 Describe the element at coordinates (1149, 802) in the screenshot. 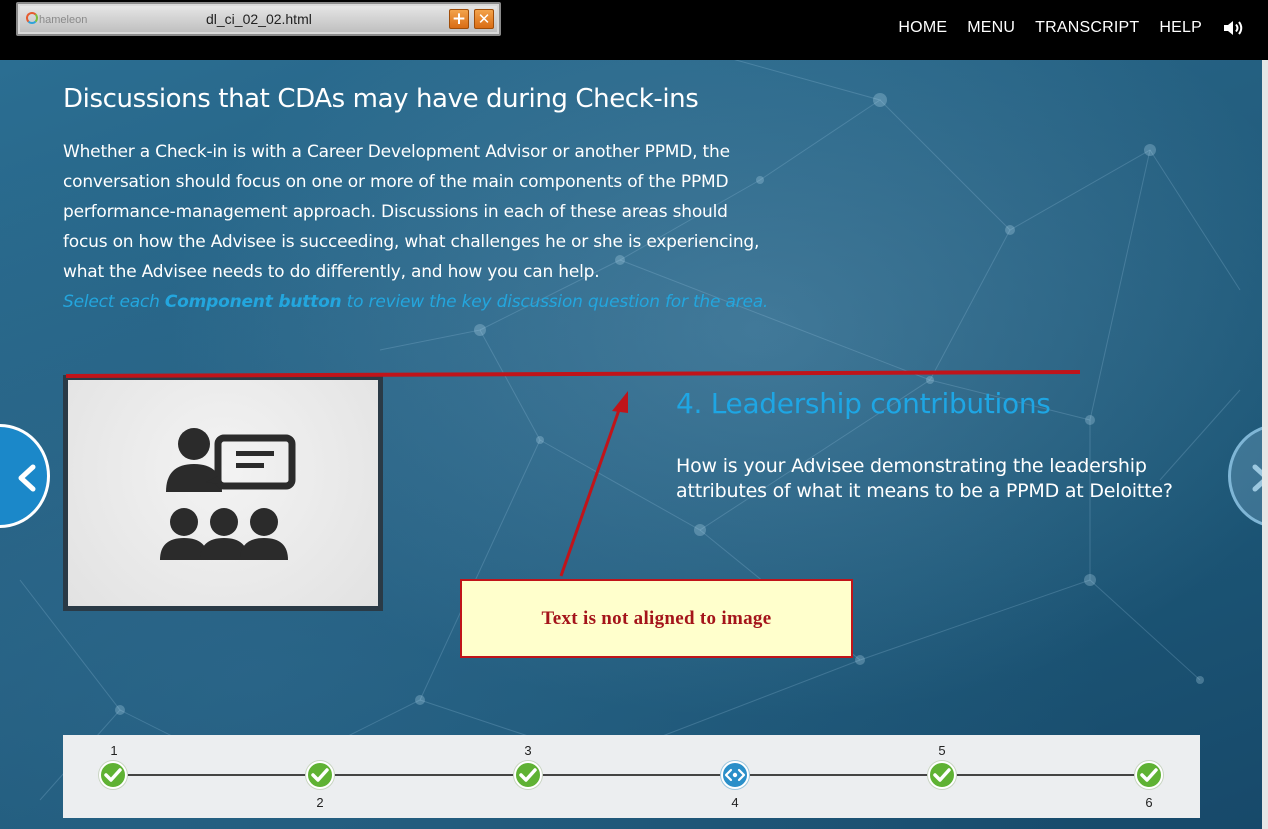

I see `step-label-6: 6` at that location.